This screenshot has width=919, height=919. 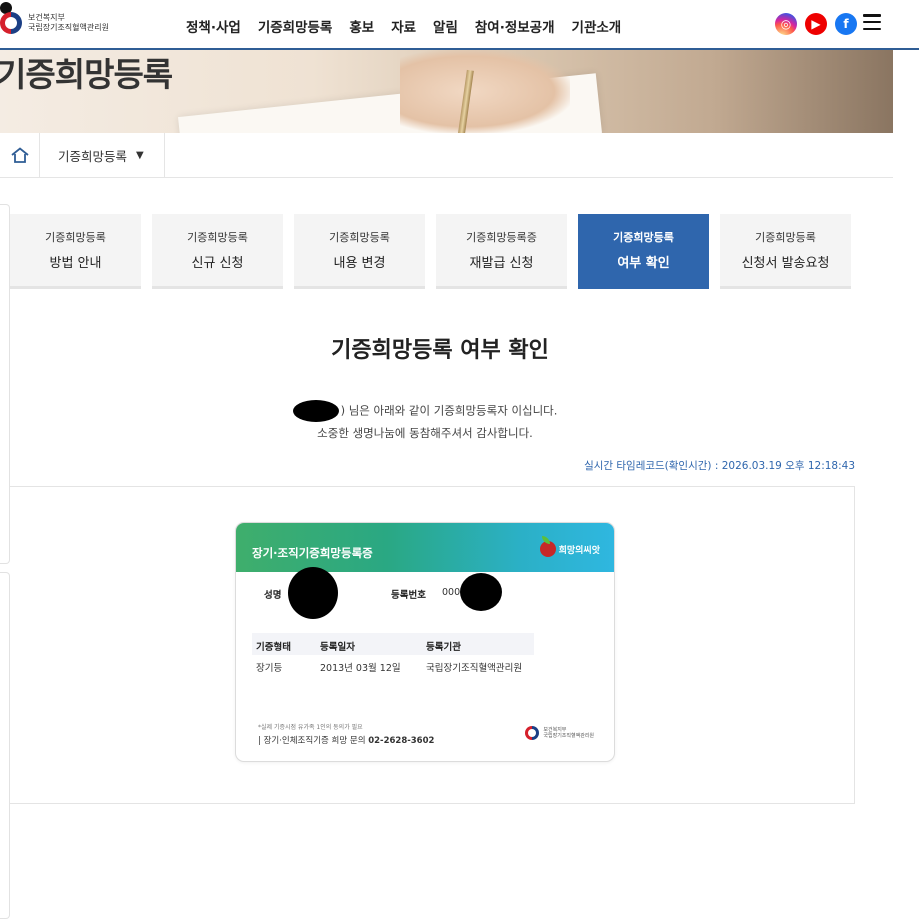 I want to click on card-org-logo: 보건복지부 국립장기조직혈액관리원, so click(x=559, y=733).